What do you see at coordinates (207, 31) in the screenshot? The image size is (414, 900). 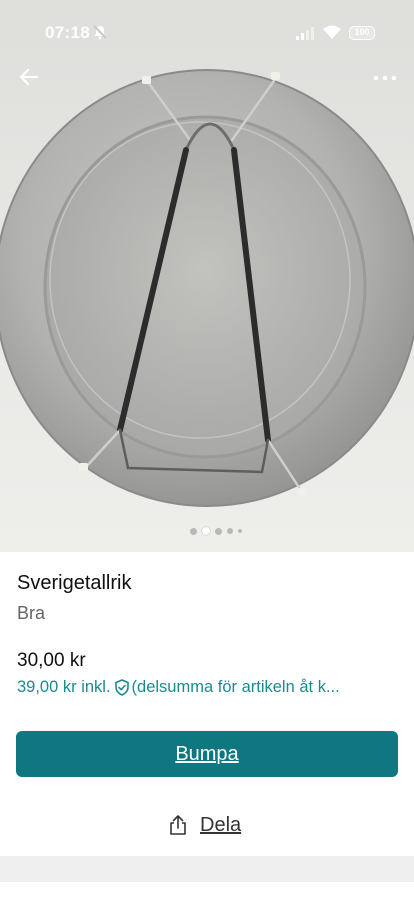 I see `status-bar: 07:18 100` at bounding box center [207, 31].